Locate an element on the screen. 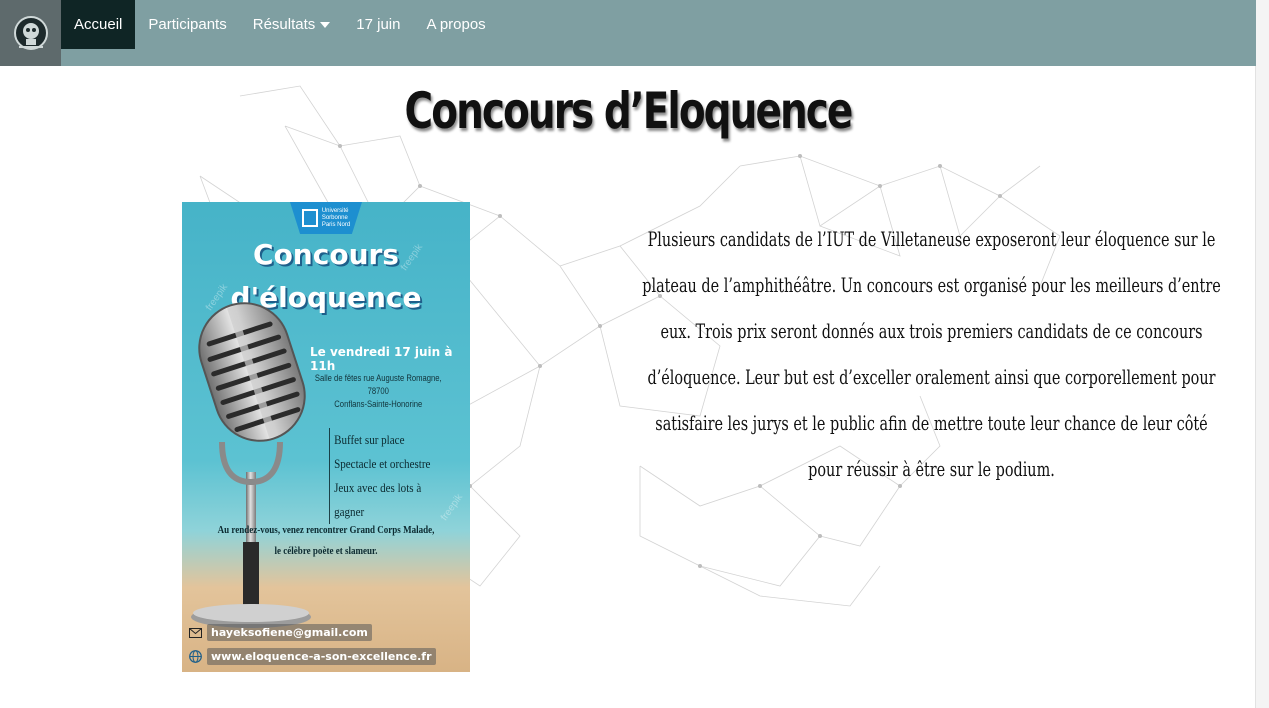 Image resolution: width=1269 pixels, height=708 pixels. nav-a-propos: A propos is located at coordinates (455, 24).